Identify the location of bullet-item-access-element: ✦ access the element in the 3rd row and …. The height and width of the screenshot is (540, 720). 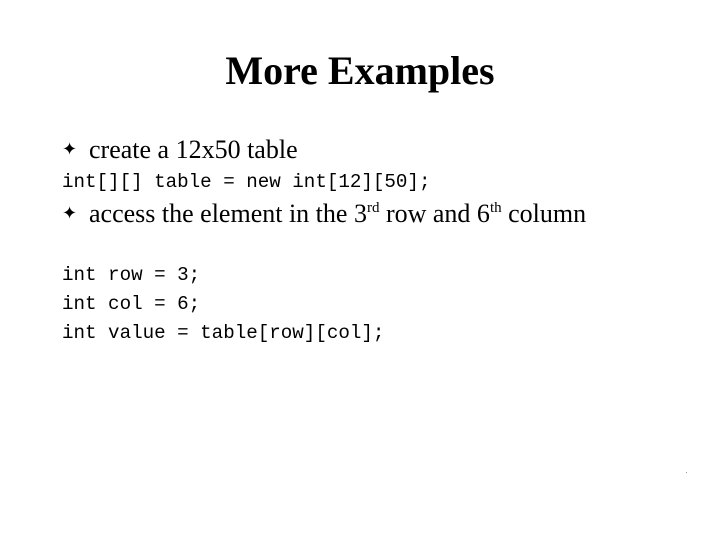
(332, 213).